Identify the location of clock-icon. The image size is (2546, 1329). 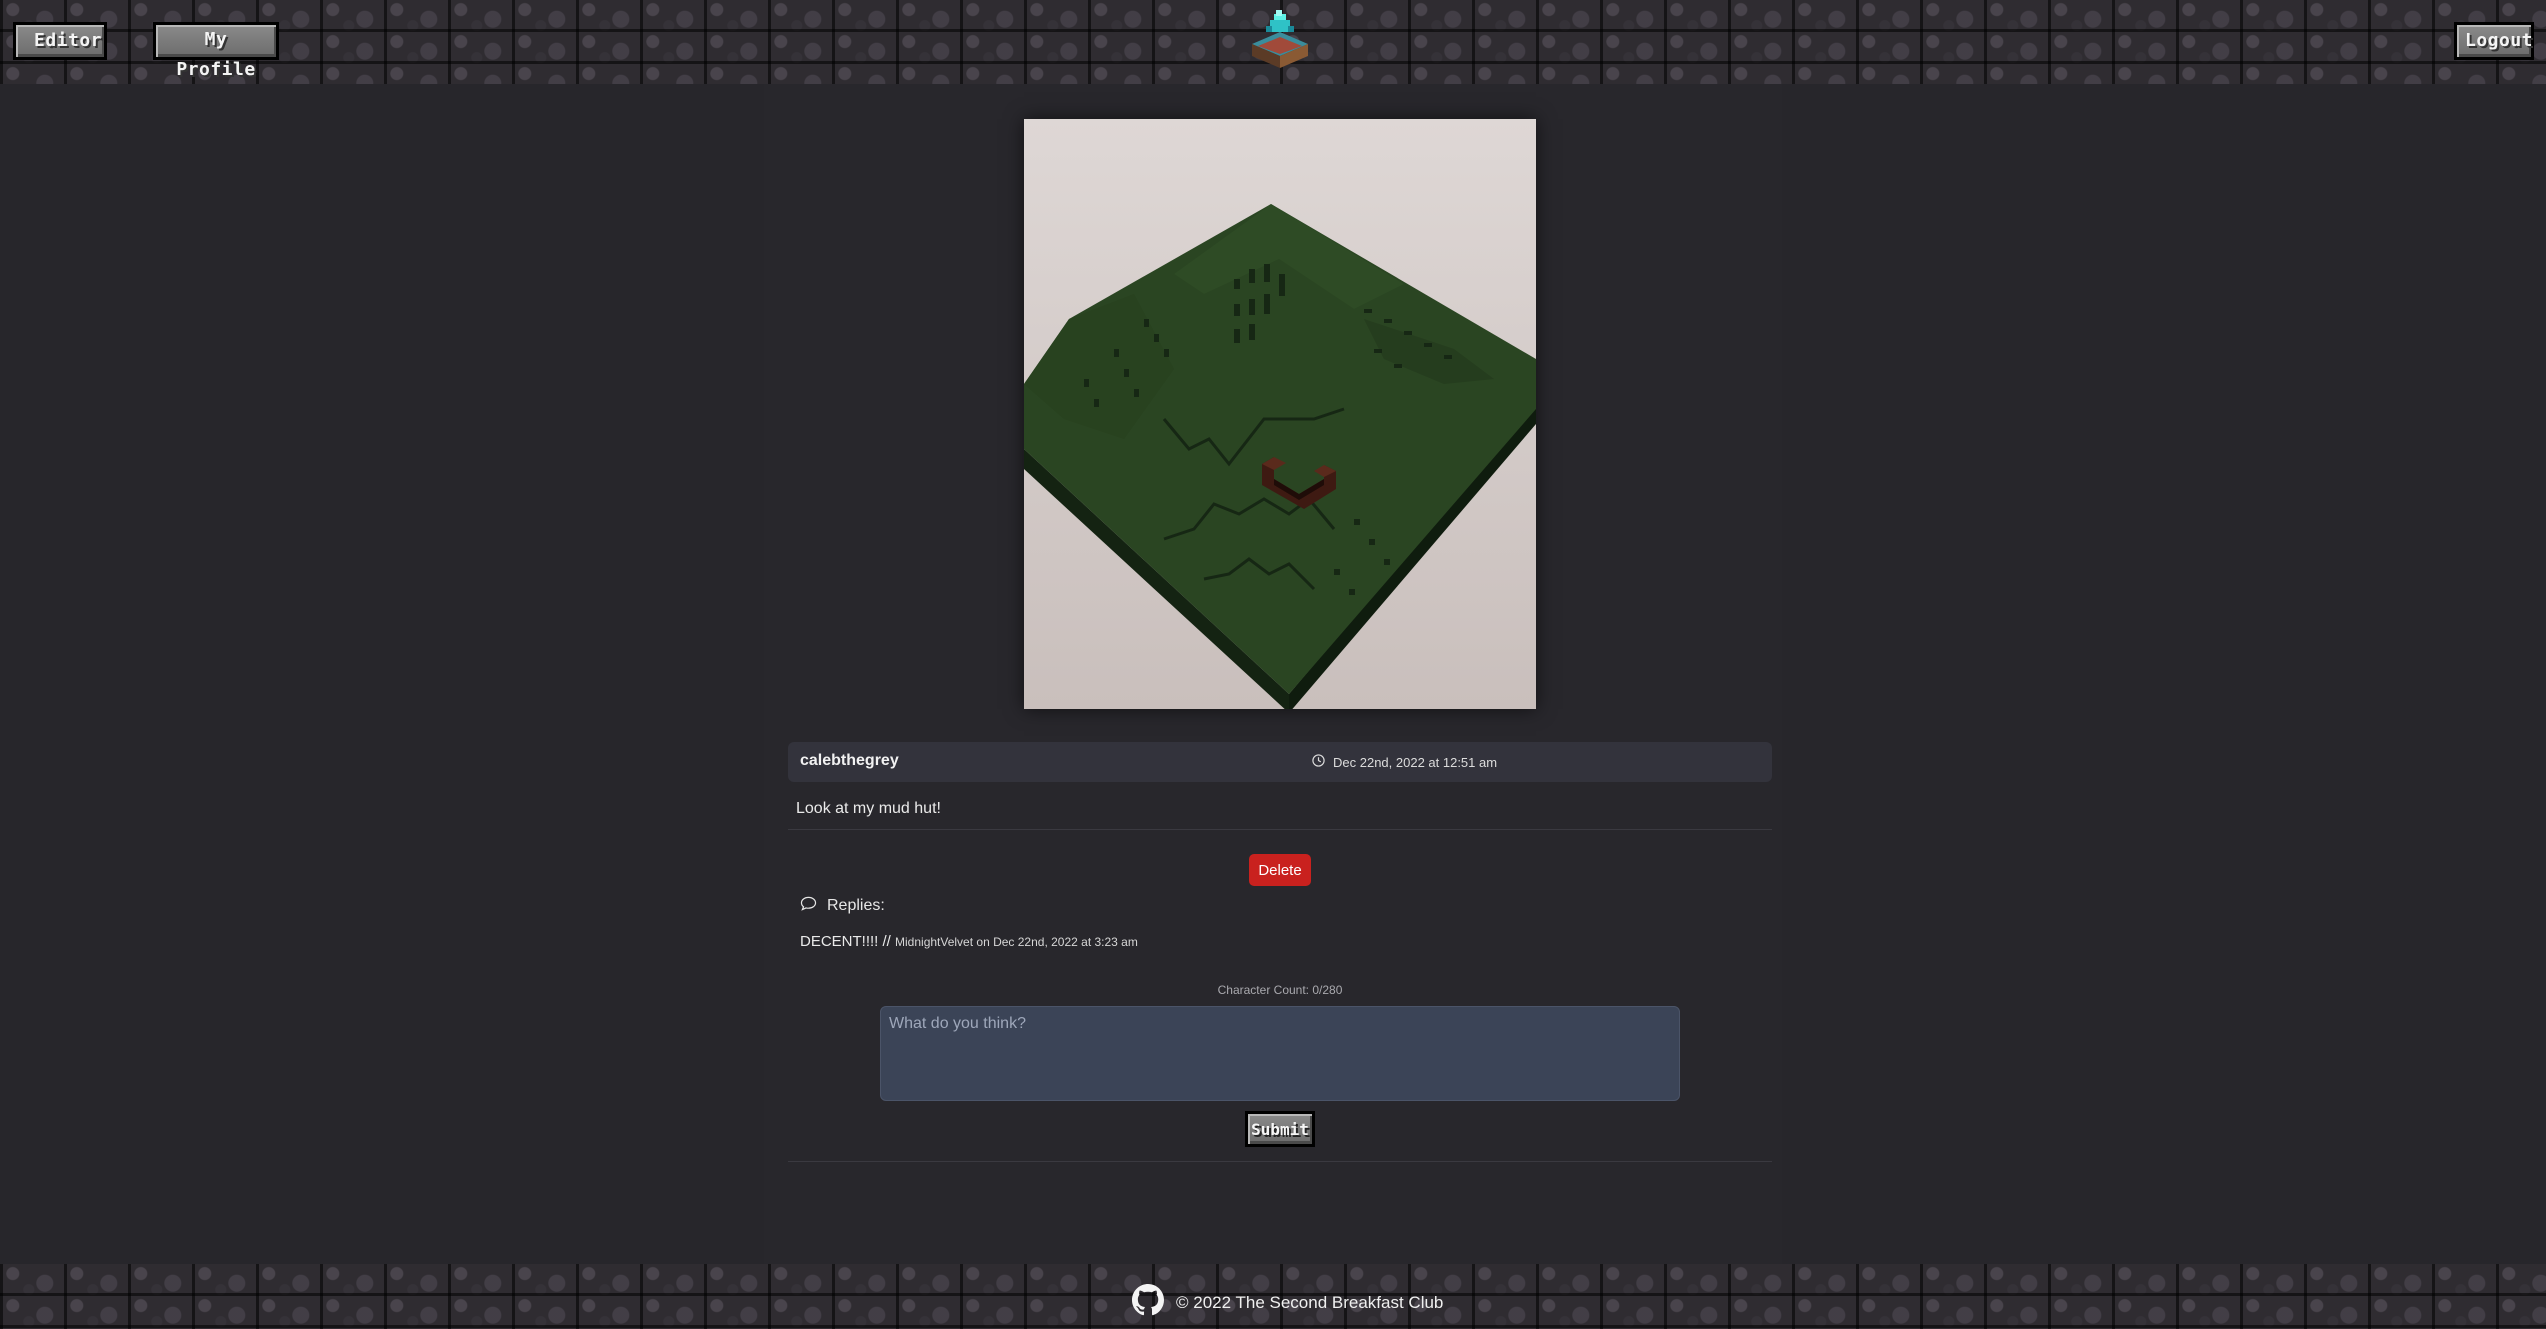
(1318, 762).